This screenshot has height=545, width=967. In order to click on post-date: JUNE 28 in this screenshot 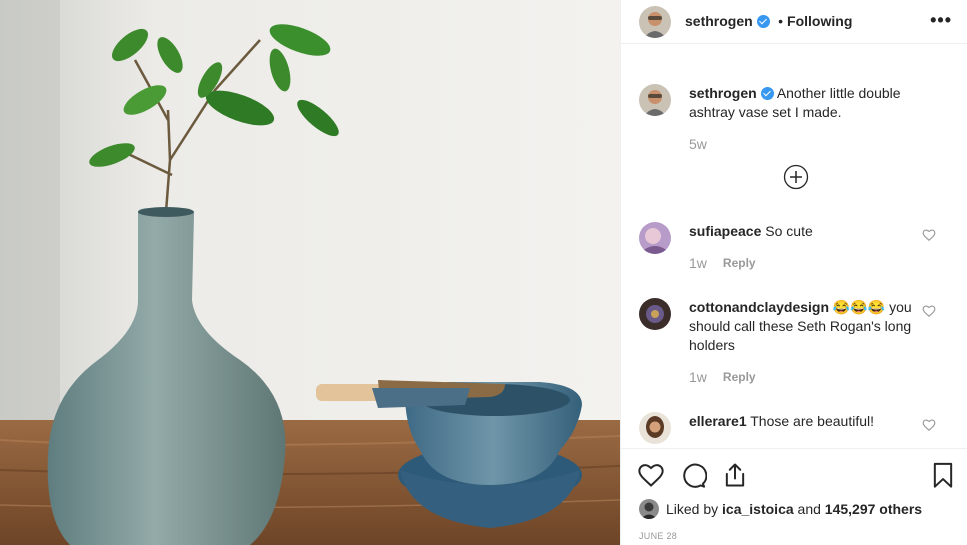, I will do `click(658, 536)`.